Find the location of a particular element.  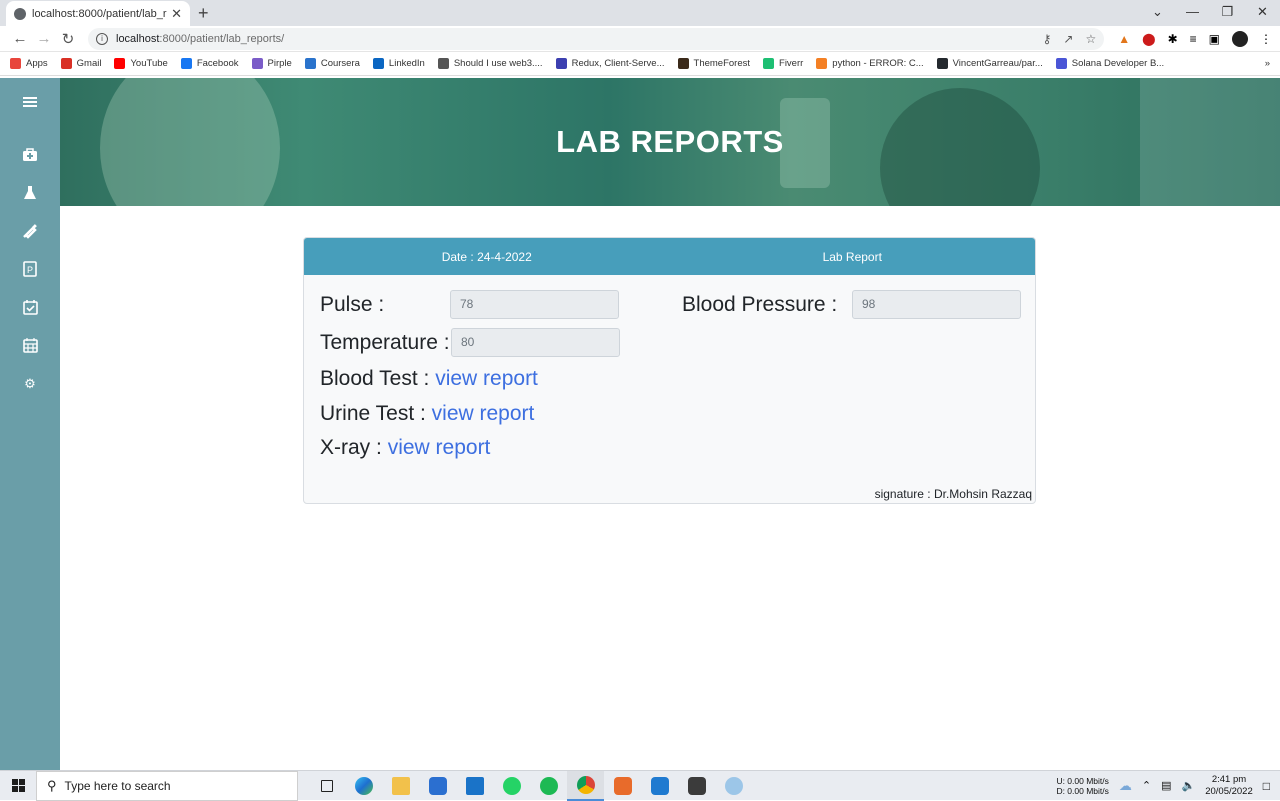

syringe-icon is located at coordinates (30, 231).